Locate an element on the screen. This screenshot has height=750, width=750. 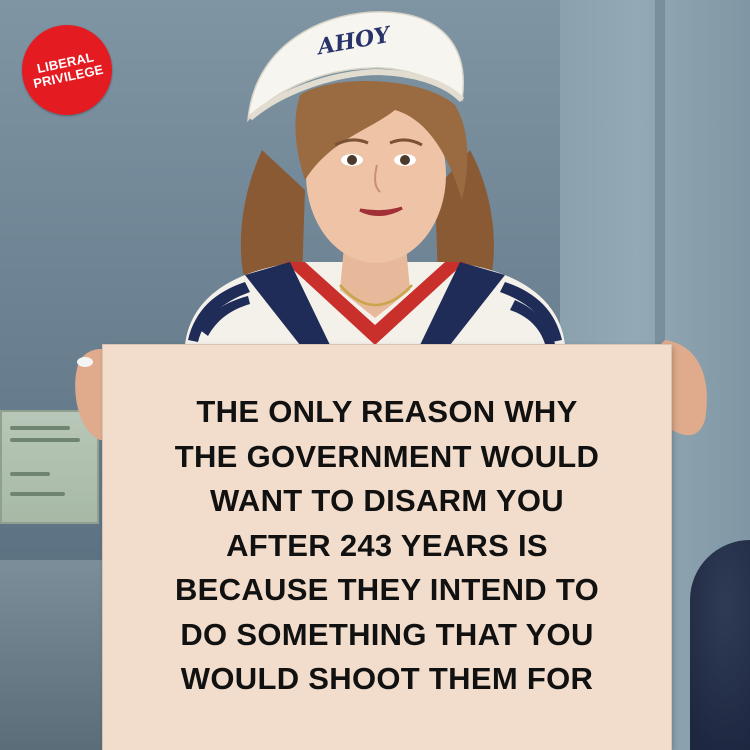
eye-left-iris is located at coordinates (352, 160).